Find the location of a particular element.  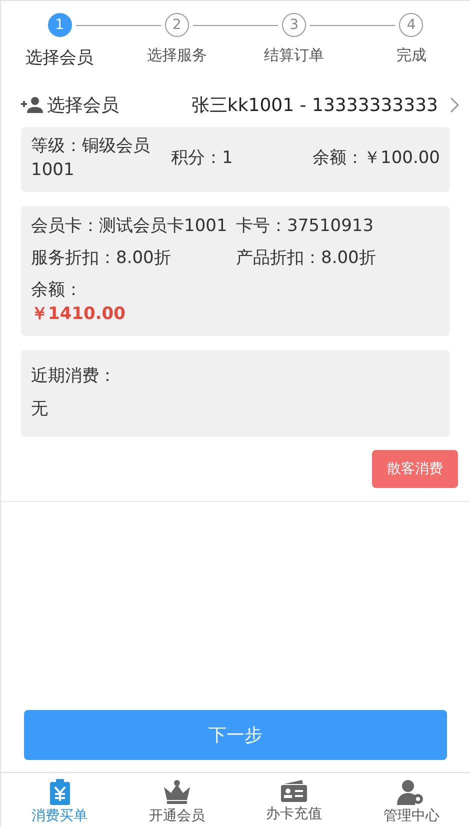

recent-spending-value: 无 is located at coordinates (40, 409).